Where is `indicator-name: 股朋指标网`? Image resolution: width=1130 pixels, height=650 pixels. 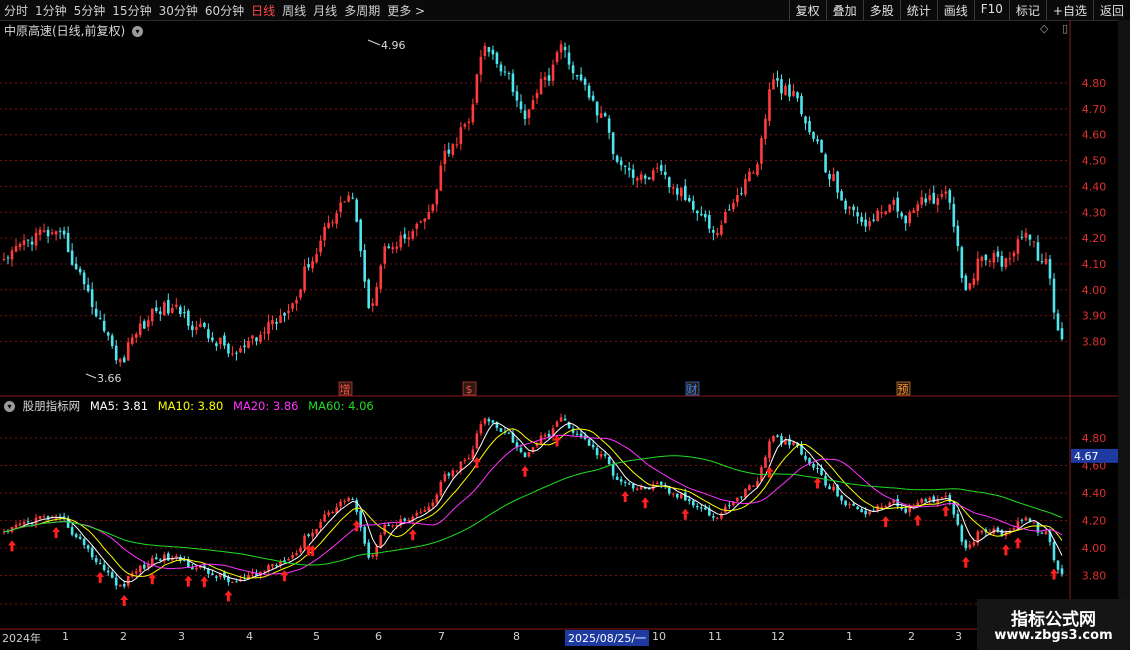 indicator-name: 股朋指标网 is located at coordinates (51, 406).